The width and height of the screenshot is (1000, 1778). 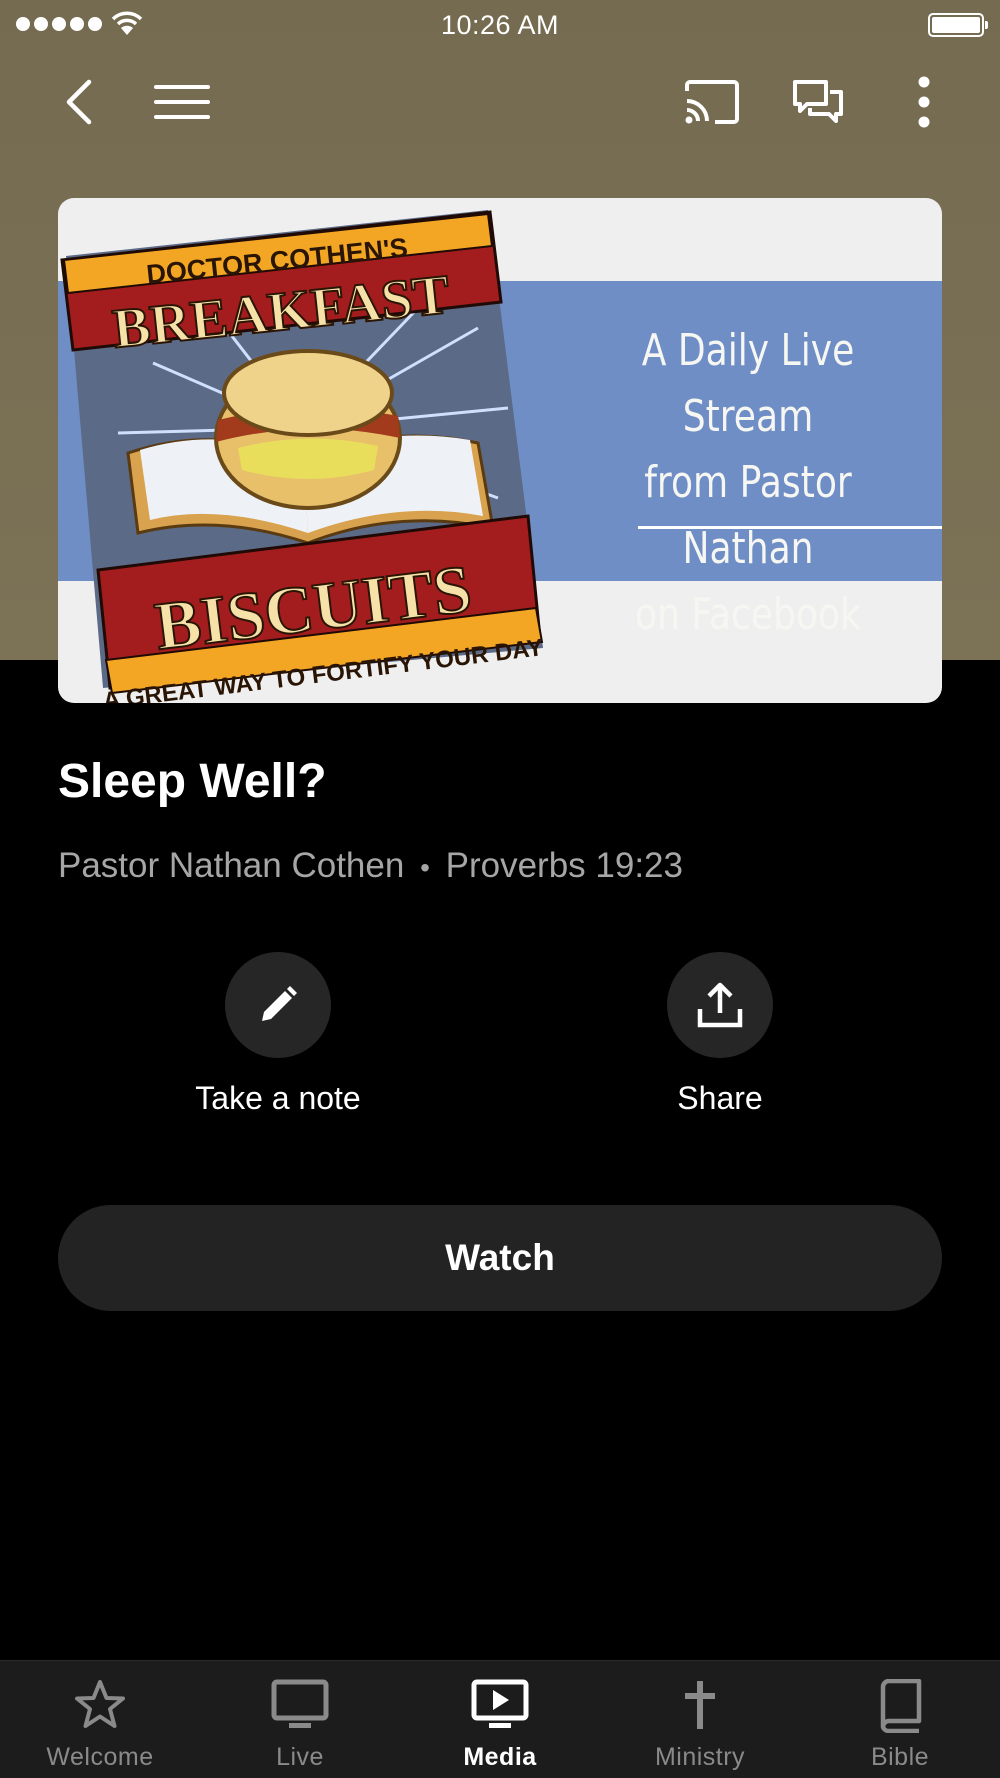 I want to click on cast-button, so click(x=712, y=102).